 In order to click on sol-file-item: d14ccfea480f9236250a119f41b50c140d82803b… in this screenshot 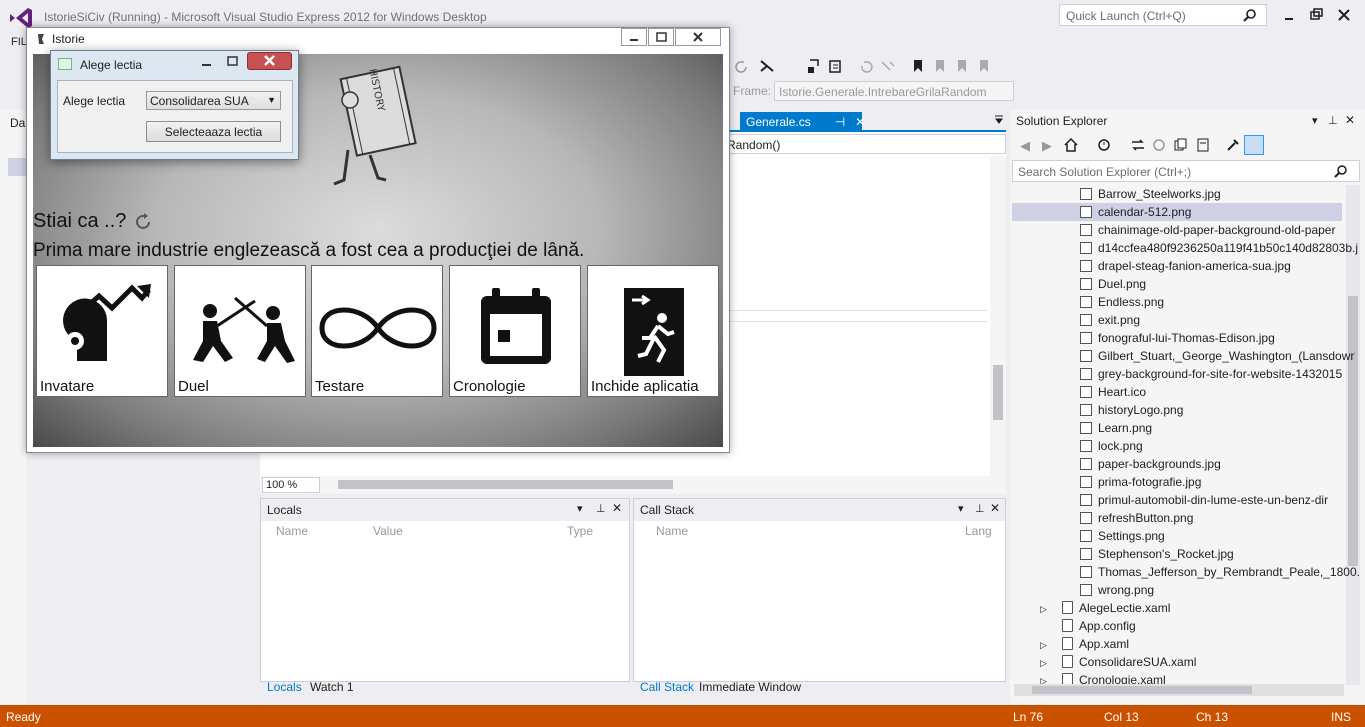, I will do `click(1219, 250)`.